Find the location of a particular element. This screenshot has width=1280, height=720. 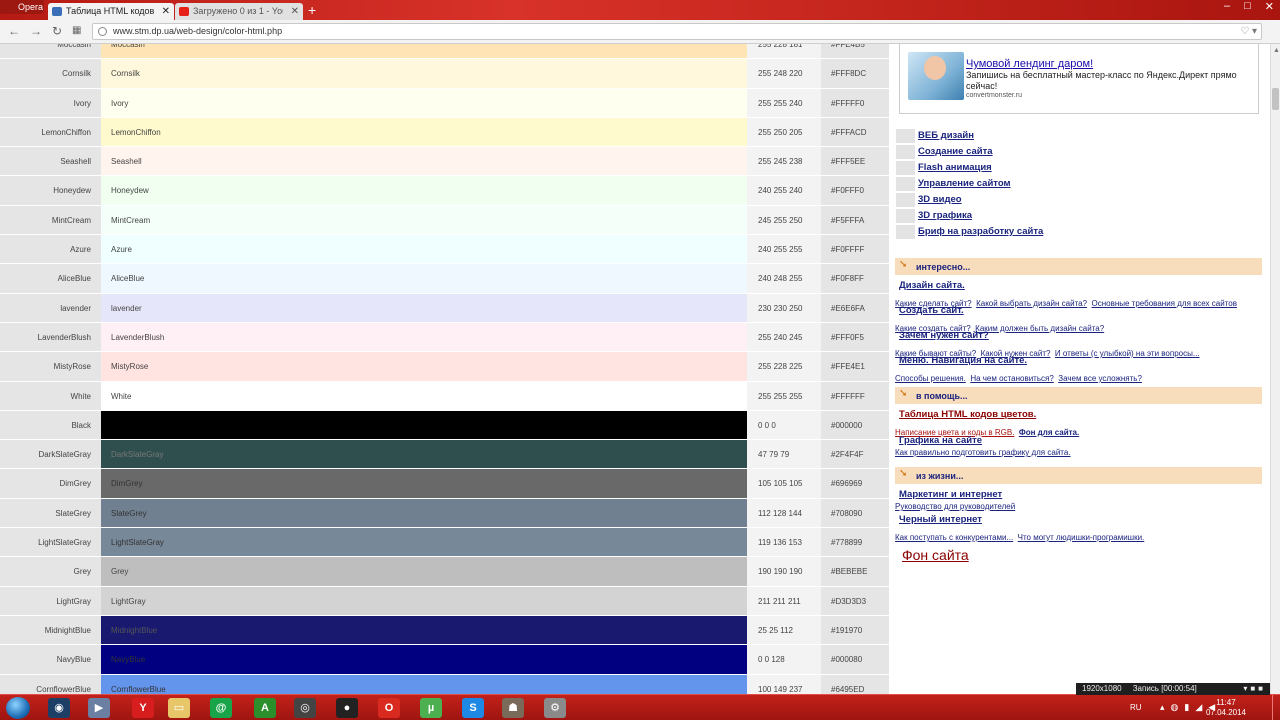

color-hex: #F0F8FF is located at coordinates (855, 278).